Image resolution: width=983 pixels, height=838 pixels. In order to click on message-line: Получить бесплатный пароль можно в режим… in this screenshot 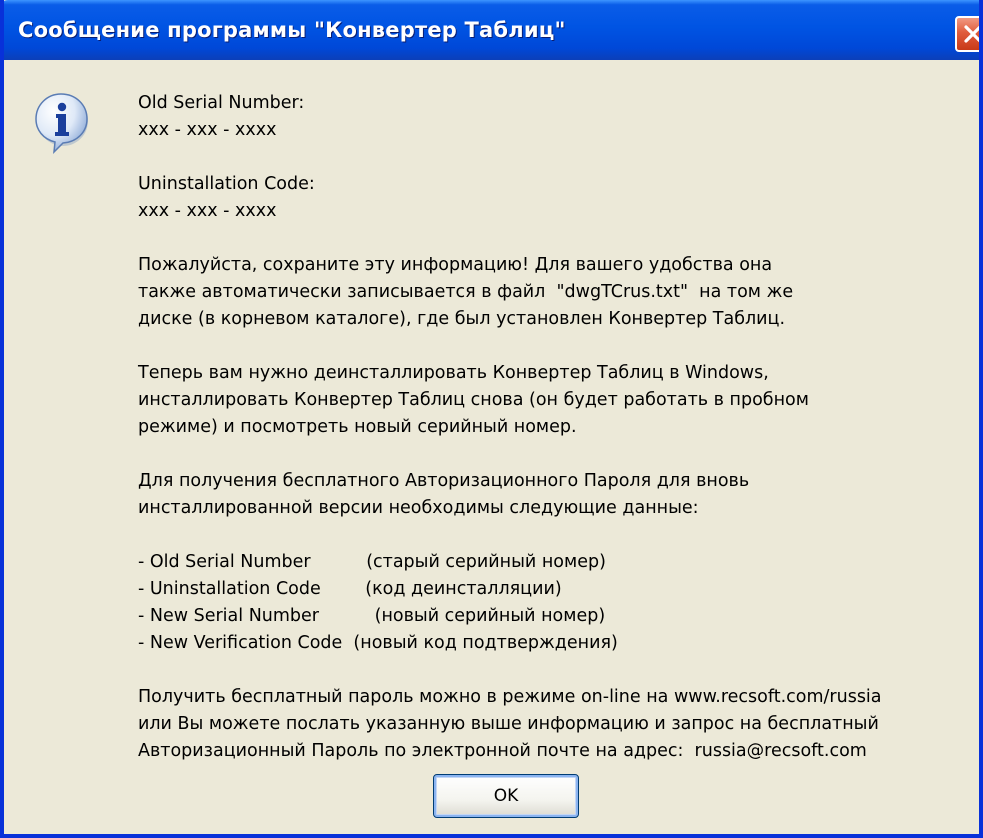, I will do `click(510, 697)`.